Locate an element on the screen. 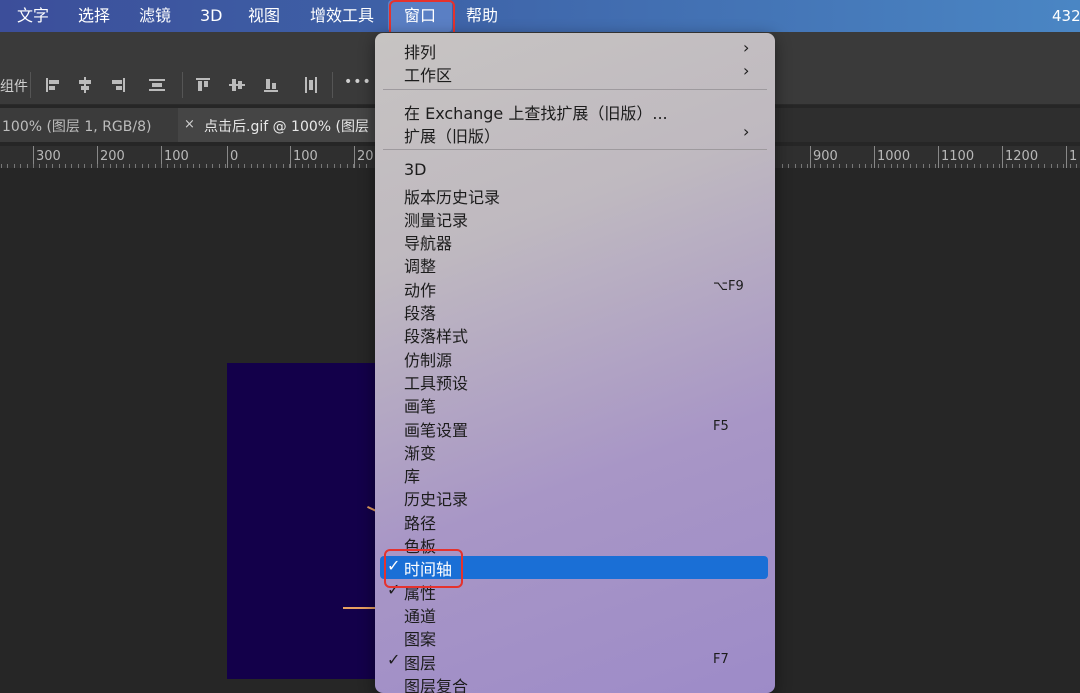  annotation-box-timeline is located at coordinates (423, 568).